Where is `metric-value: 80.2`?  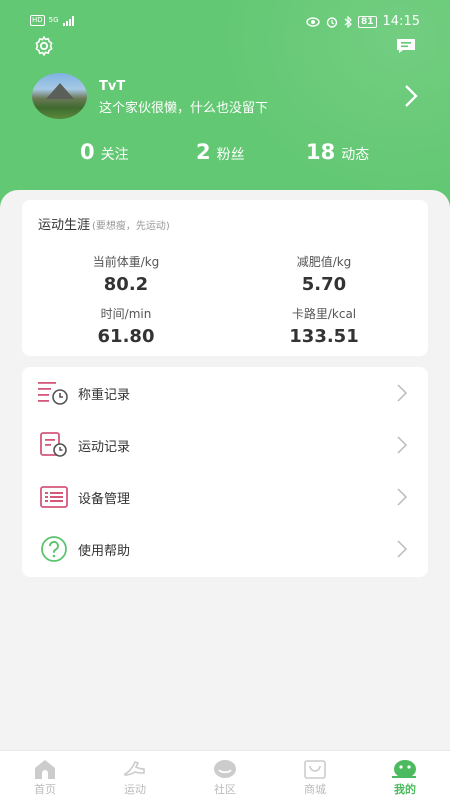
metric-value: 80.2 is located at coordinates (126, 284).